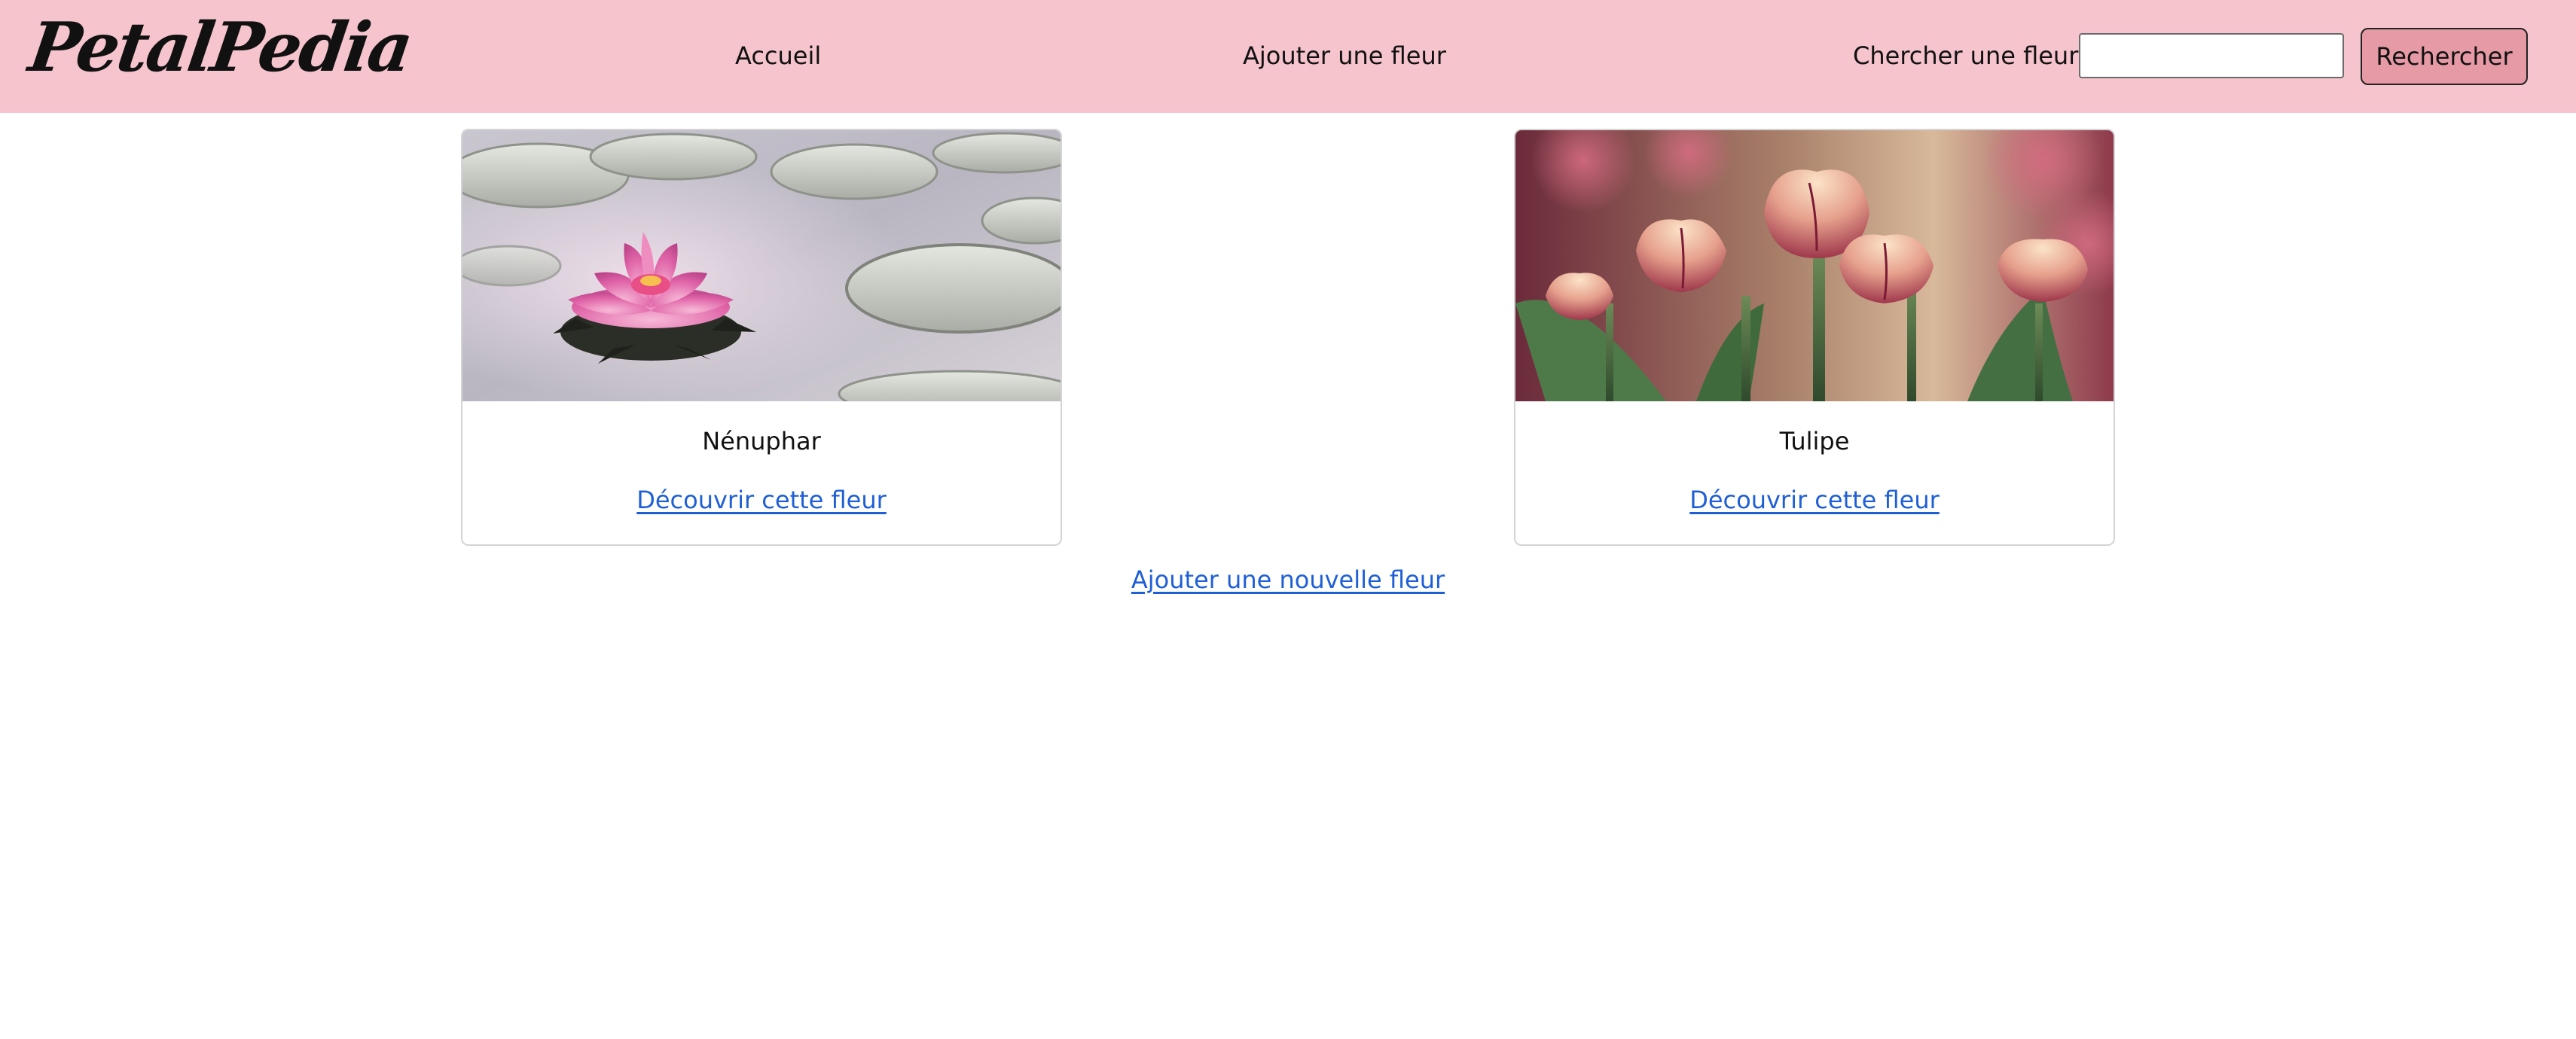  Describe the element at coordinates (220, 47) in the screenshot. I see `site-logo: PetalPedia` at that location.